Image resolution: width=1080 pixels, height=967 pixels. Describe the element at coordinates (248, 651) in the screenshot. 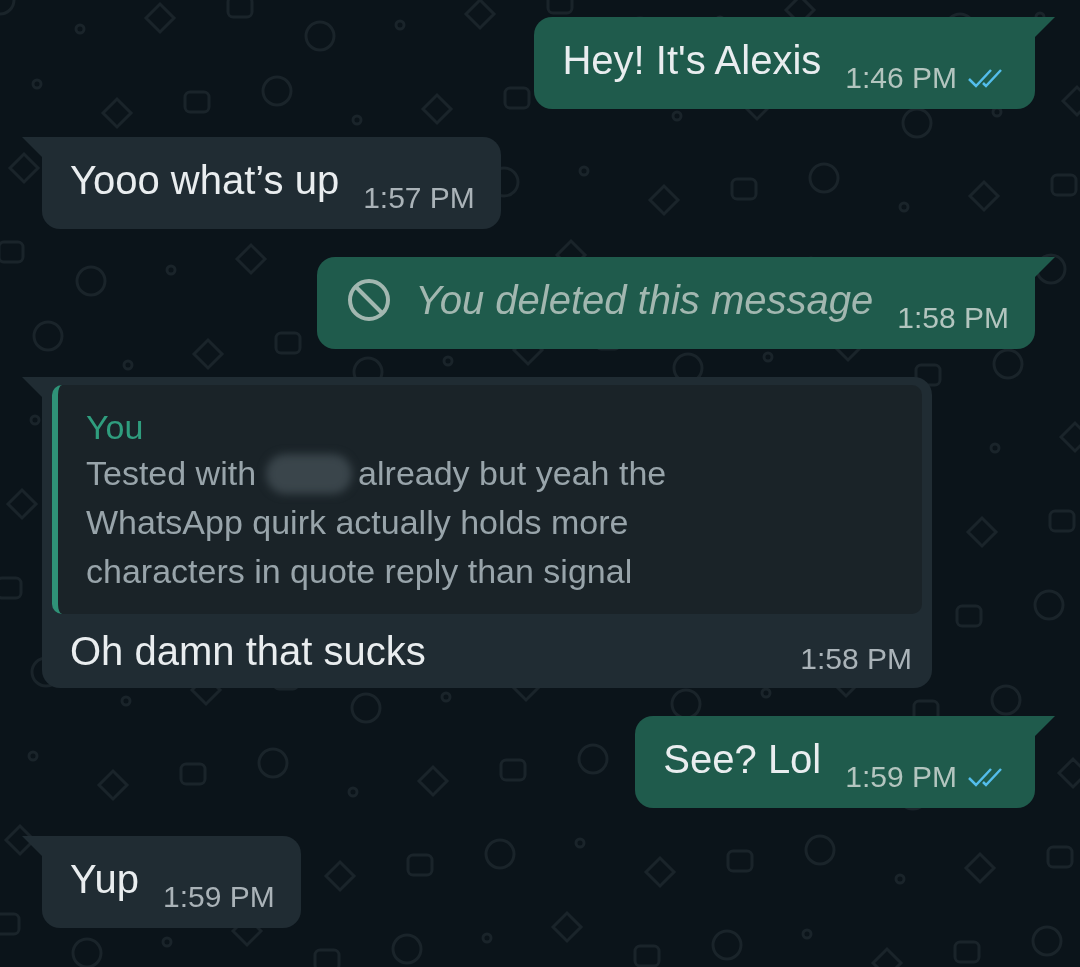

I see `message-text: Oh damn that sucks` at that location.